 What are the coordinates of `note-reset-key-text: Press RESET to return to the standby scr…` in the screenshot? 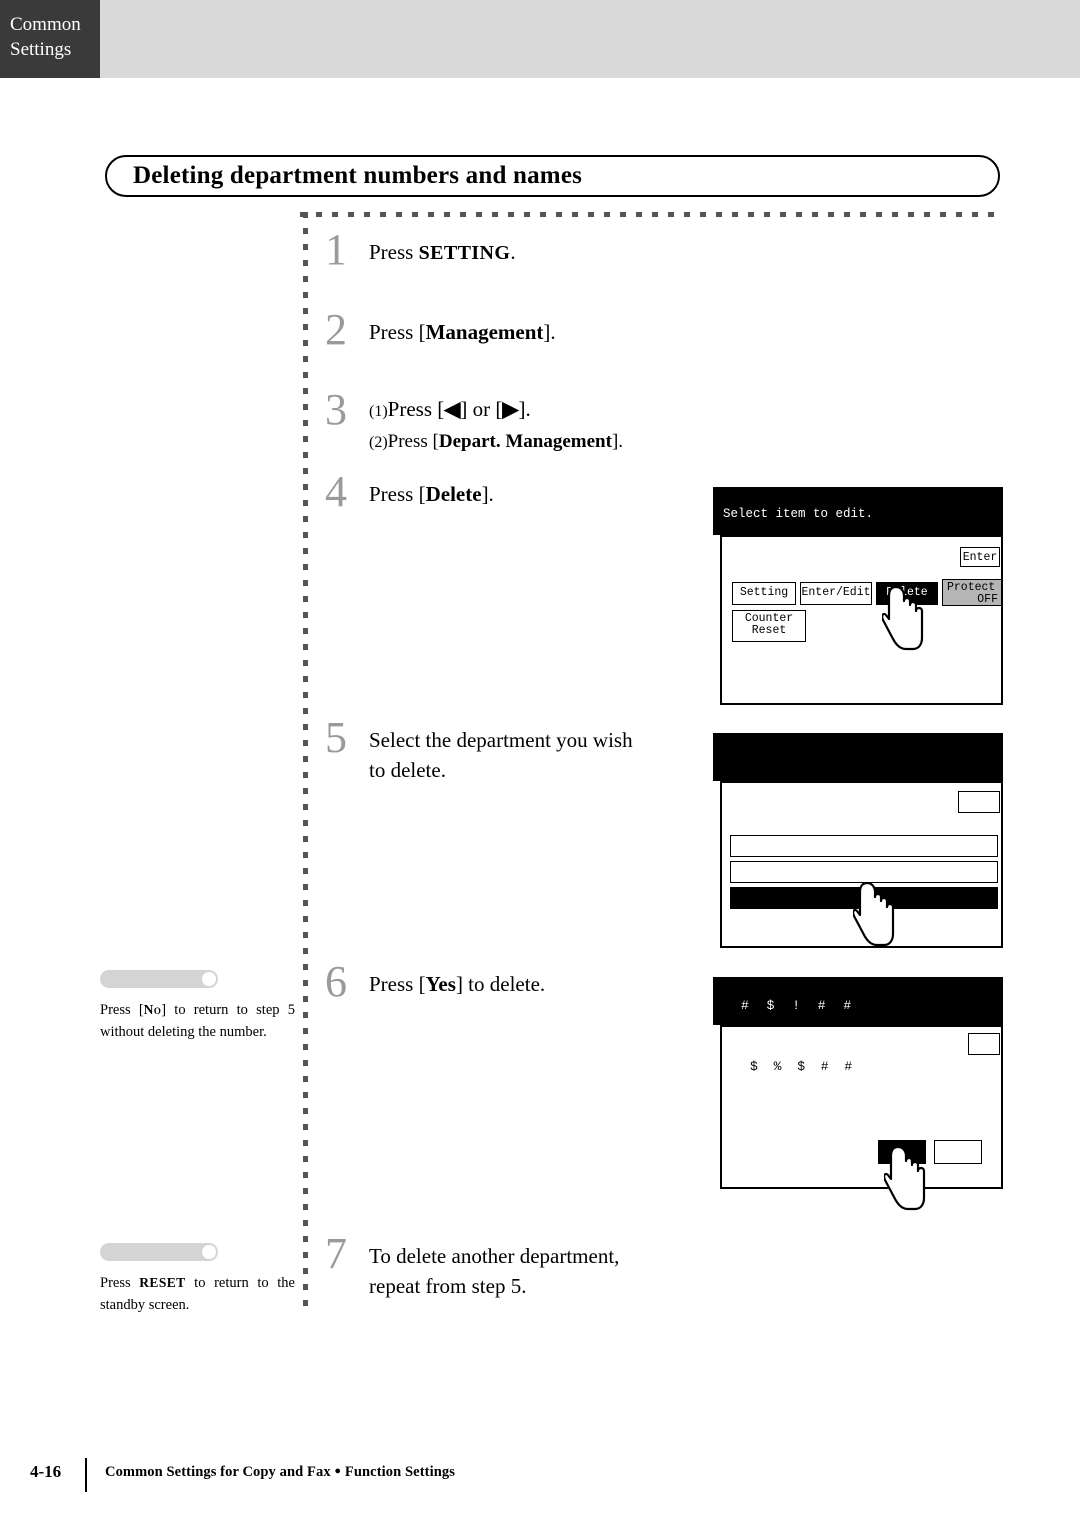 It's located at (197, 1294).